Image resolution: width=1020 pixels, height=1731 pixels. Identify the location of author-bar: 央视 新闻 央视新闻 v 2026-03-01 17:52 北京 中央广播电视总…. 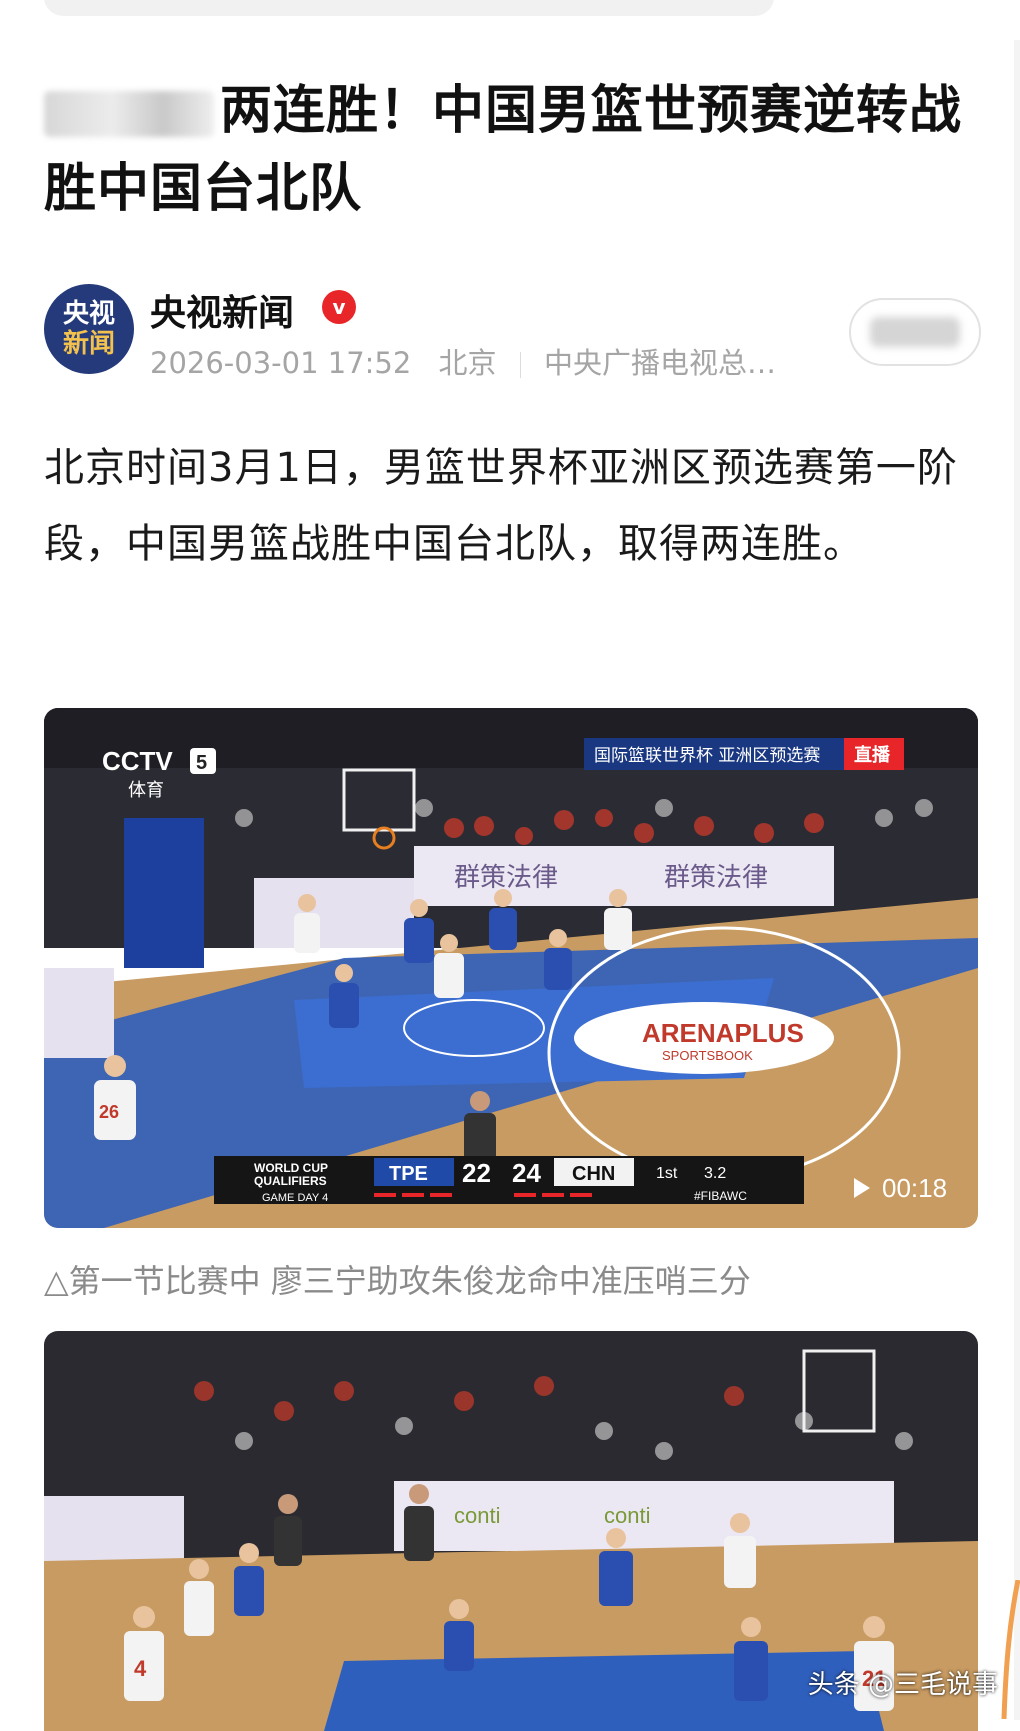
(514, 332).